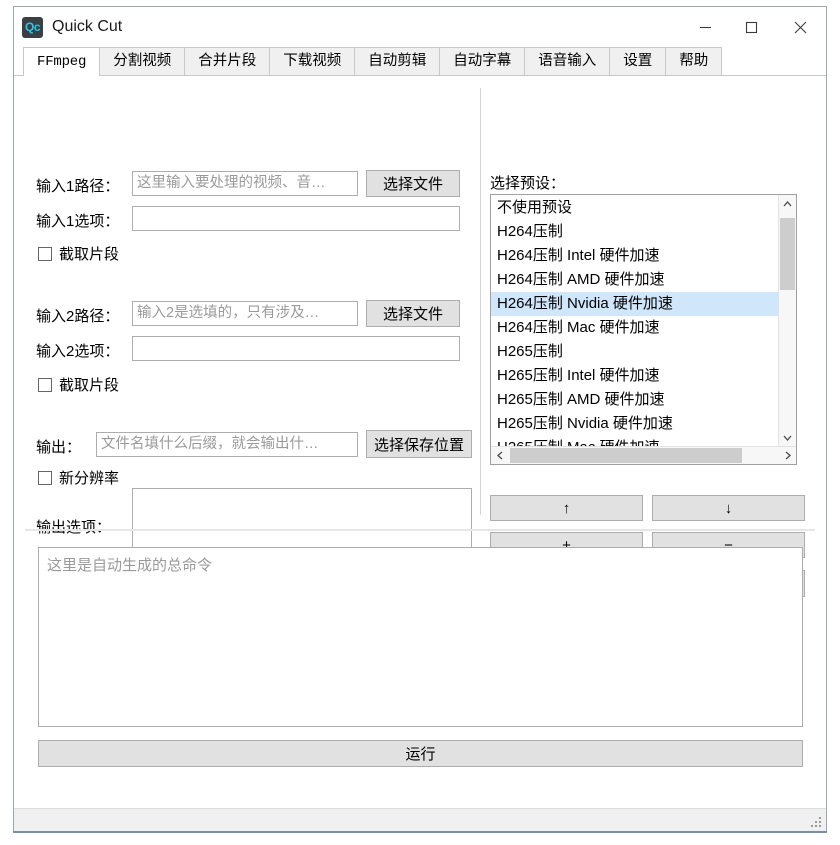 This screenshot has width=840, height=845. What do you see at coordinates (694, 61) in the screenshot?
I see `tab-help: 帮助` at bounding box center [694, 61].